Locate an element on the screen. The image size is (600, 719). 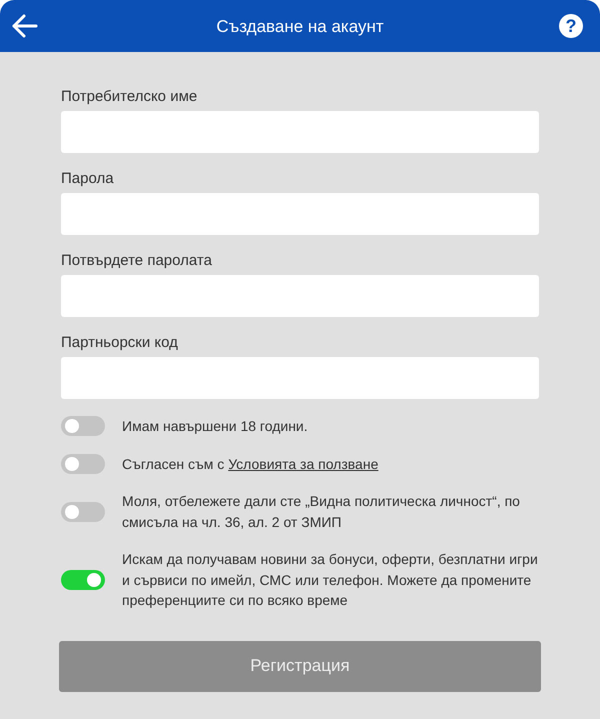
help-button: ? is located at coordinates (571, 26).